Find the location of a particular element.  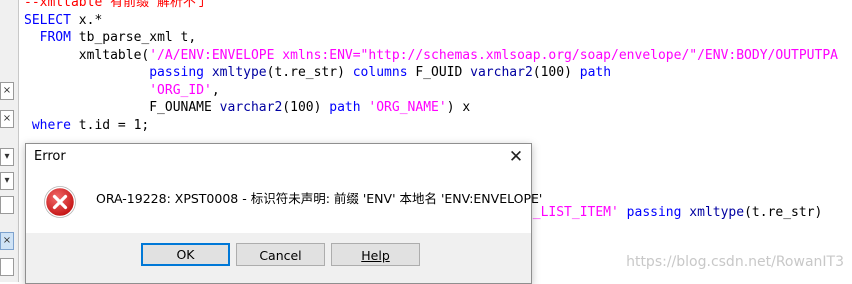

code-token: t.id = 1; is located at coordinates (114, 125).